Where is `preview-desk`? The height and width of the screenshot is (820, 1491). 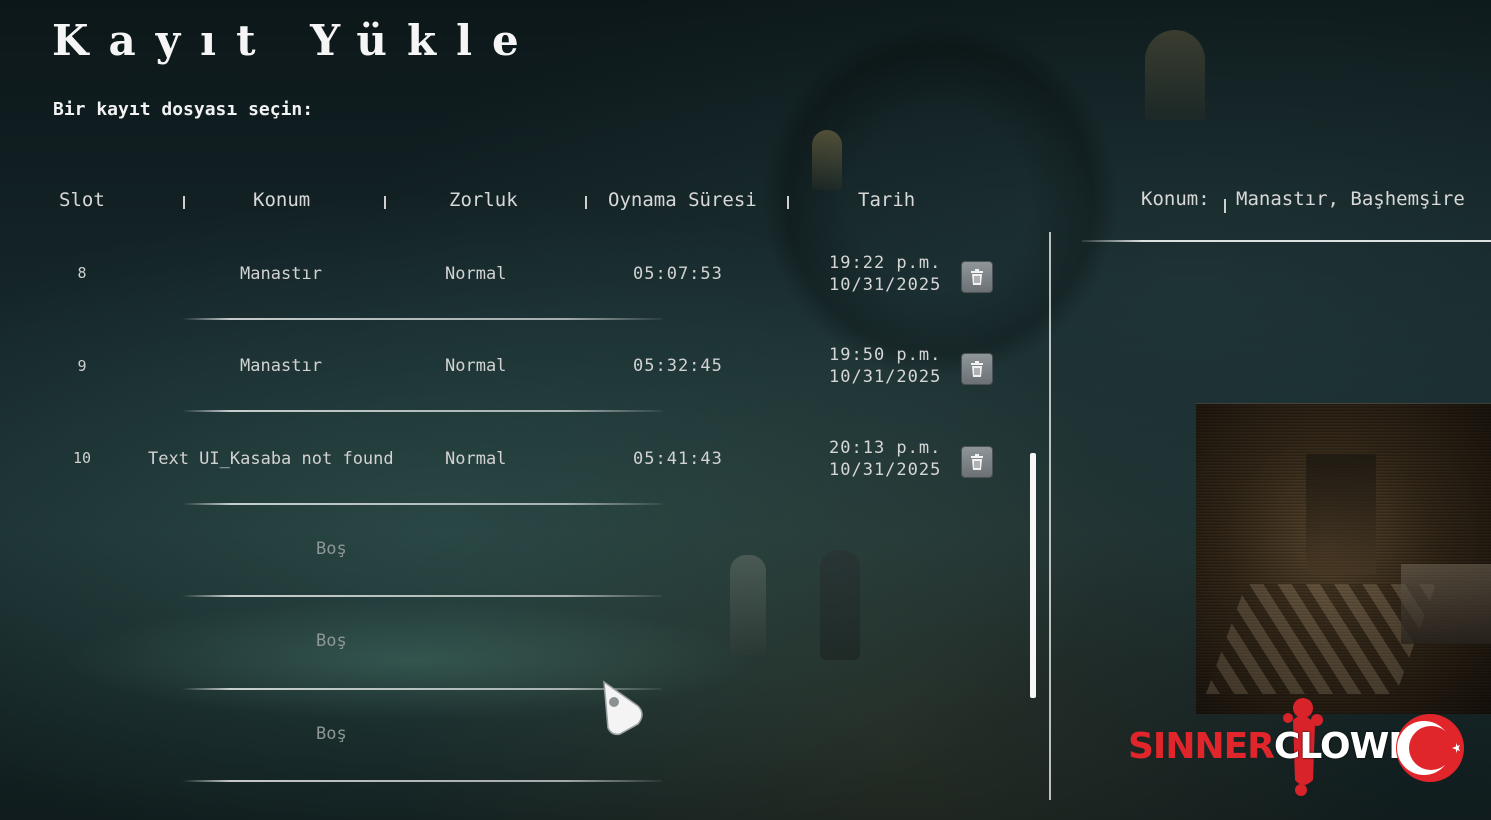 preview-desk is located at coordinates (1446, 604).